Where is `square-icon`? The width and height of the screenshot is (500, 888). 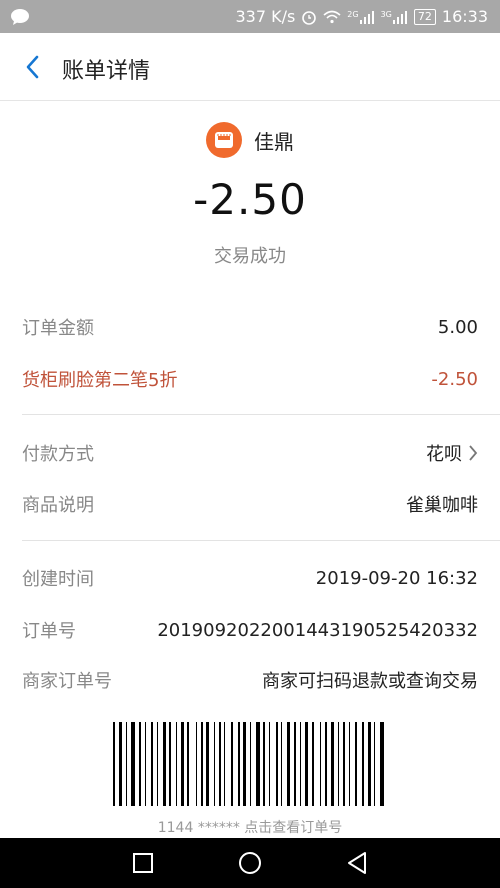
square-icon is located at coordinates (143, 863).